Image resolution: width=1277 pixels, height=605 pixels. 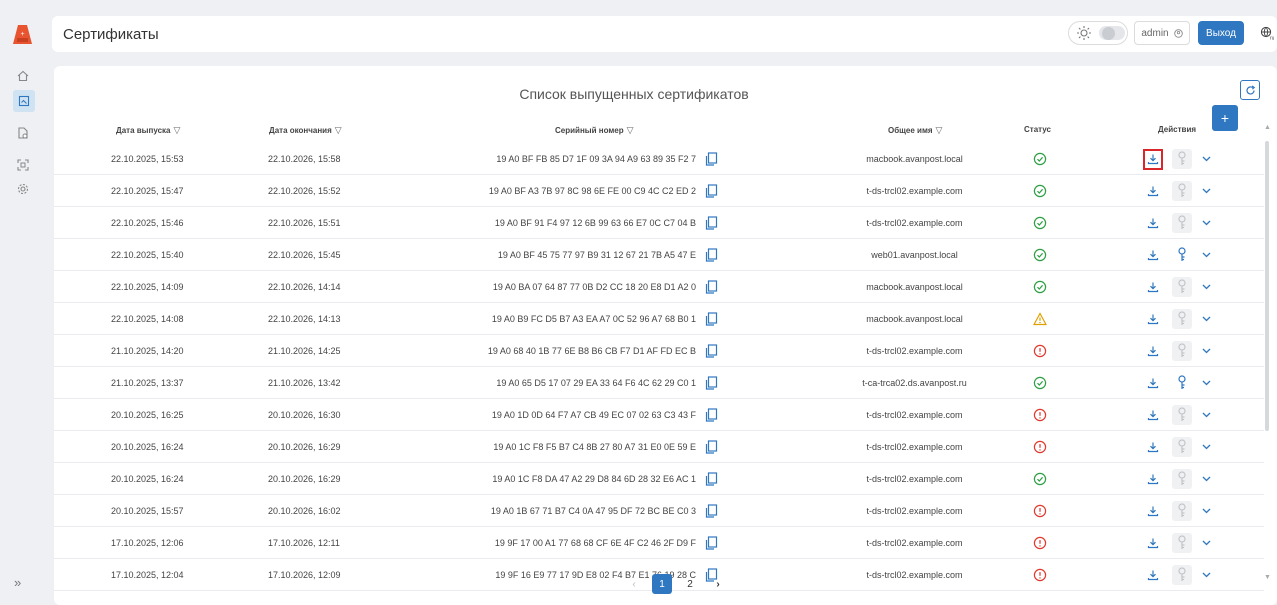 I want to click on theme-toggle, so click(x=1098, y=33).